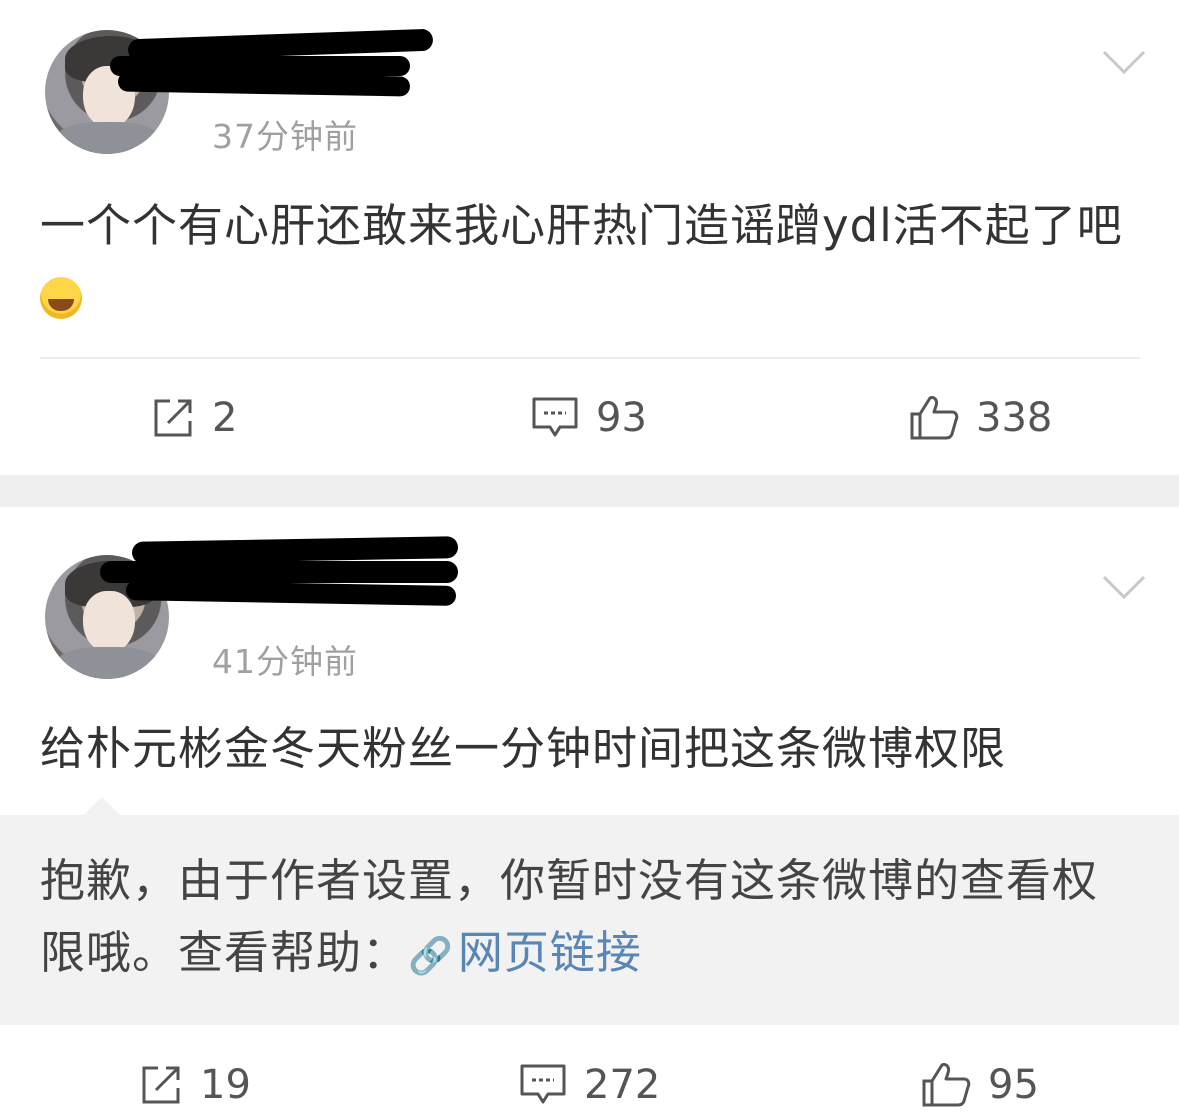 This screenshot has width=1179, height=1115. What do you see at coordinates (225, 418) in the screenshot?
I see `repost-count: 2` at bounding box center [225, 418].